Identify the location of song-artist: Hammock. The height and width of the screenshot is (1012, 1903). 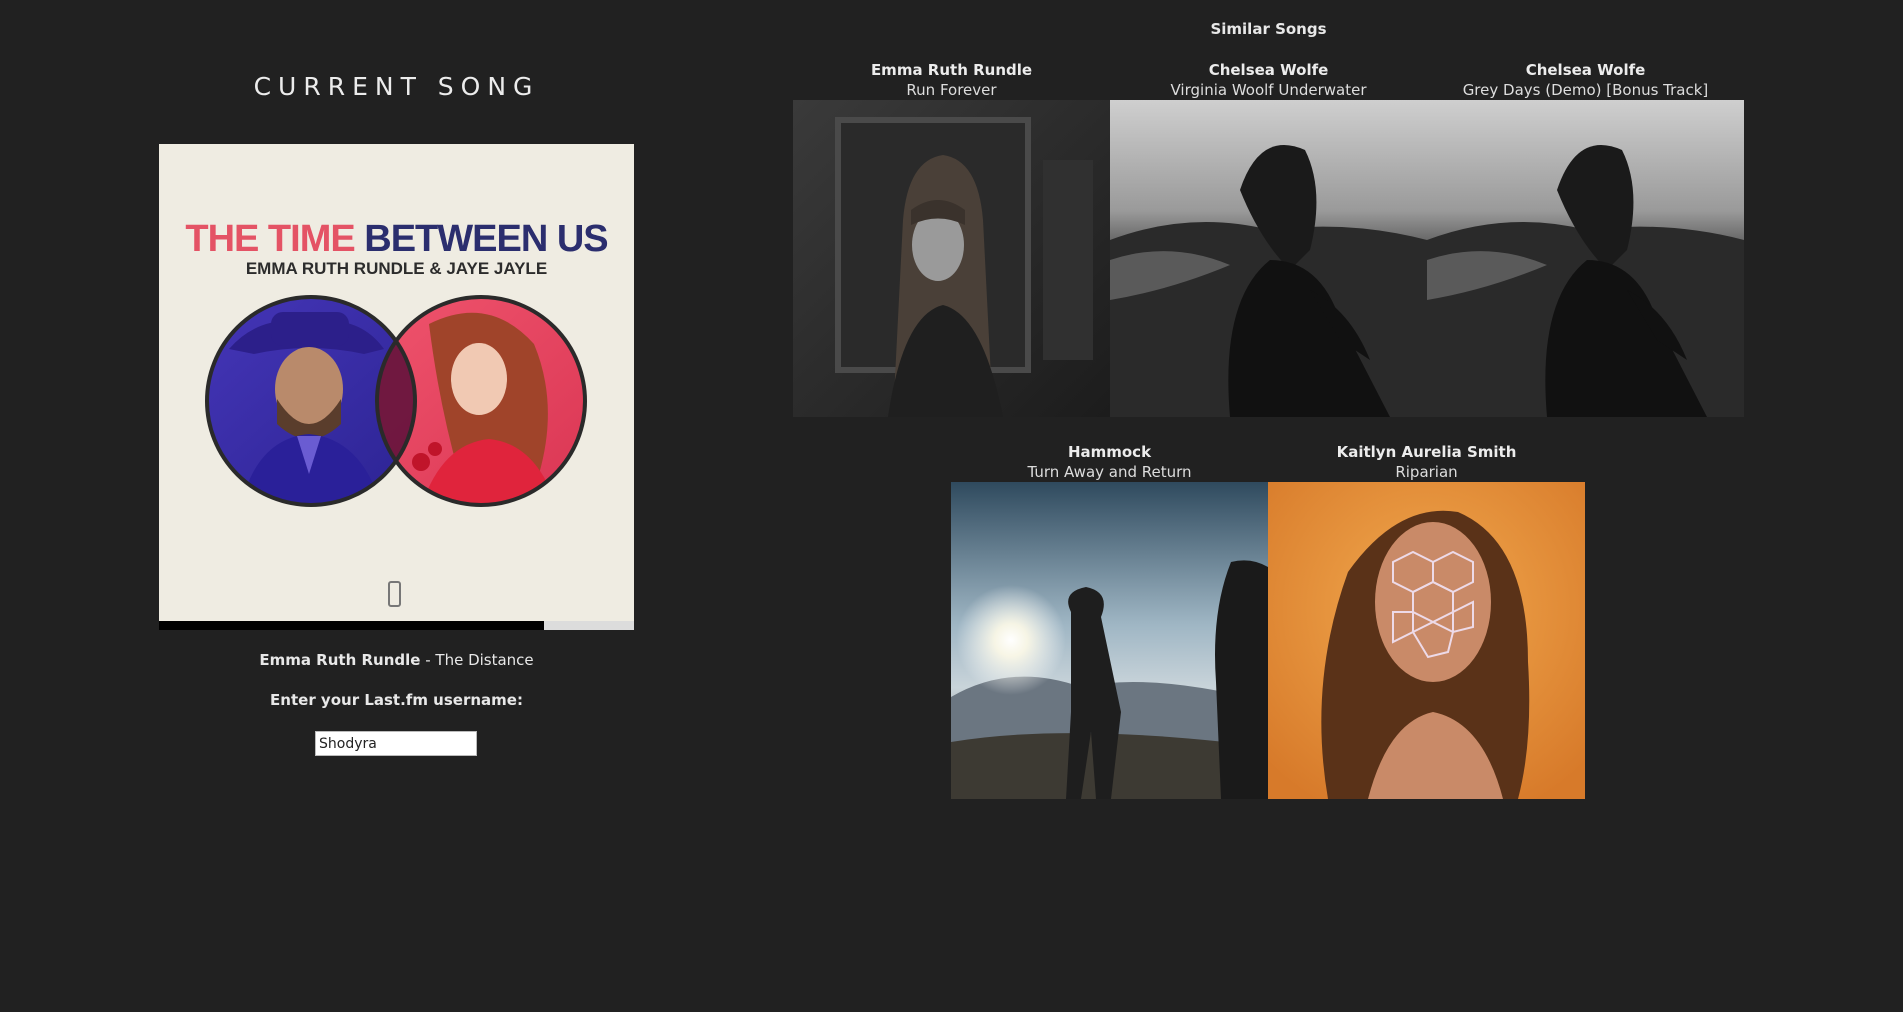
(1109, 452).